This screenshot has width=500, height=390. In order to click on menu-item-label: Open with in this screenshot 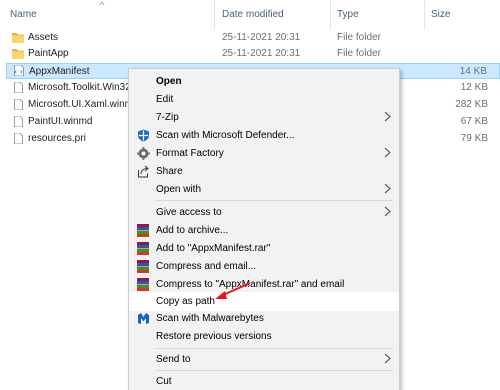, I will do `click(179, 189)`.